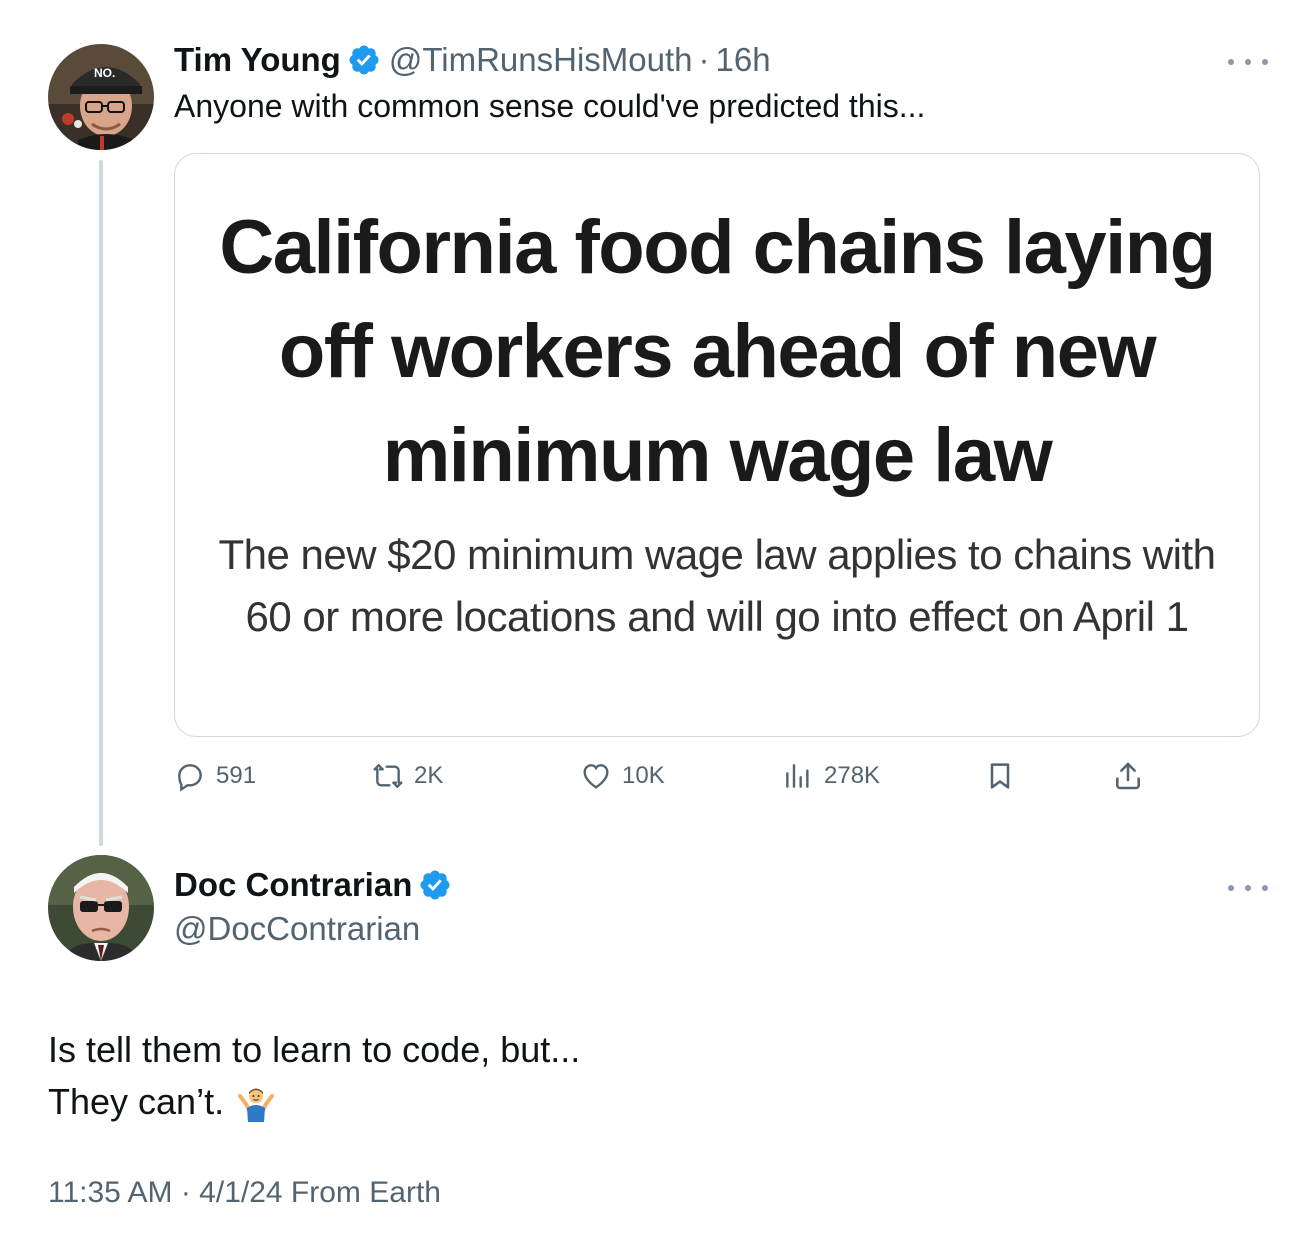  Describe the element at coordinates (101, 908) in the screenshot. I see `avatar-doc-contrarian` at that location.